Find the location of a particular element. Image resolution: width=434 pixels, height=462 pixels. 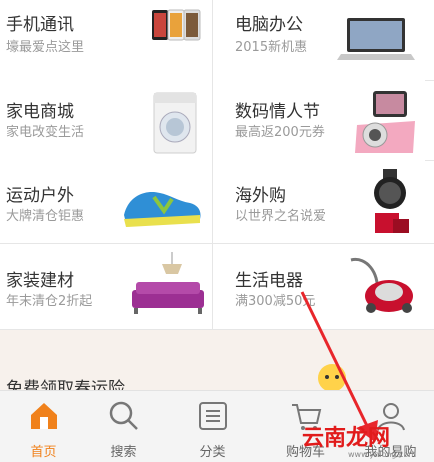

category-appliances: 家电商城 家电改变生活 is located at coordinates (106, 122).